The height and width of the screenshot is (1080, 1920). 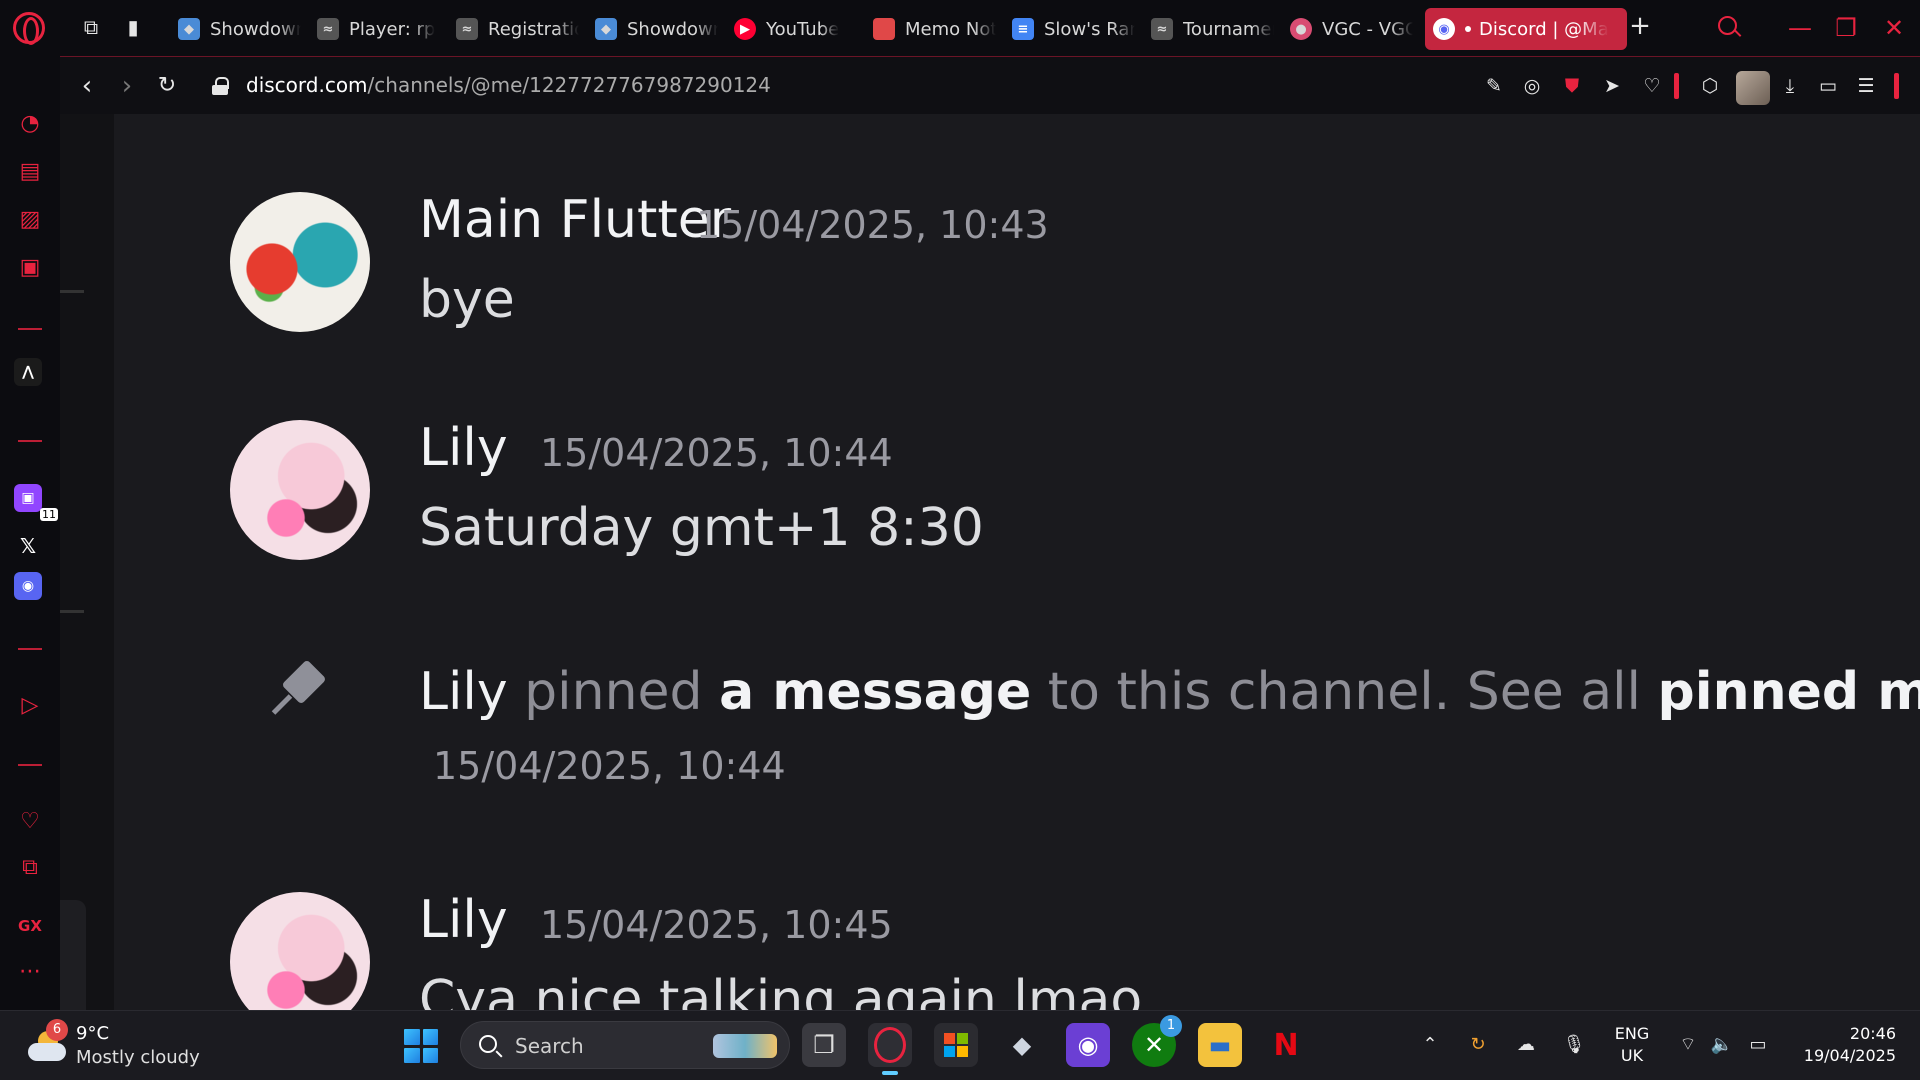 What do you see at coordinates (73, 955) in the screenshot?
I see `guild-scrollbar` at bounding box center [73, 955].